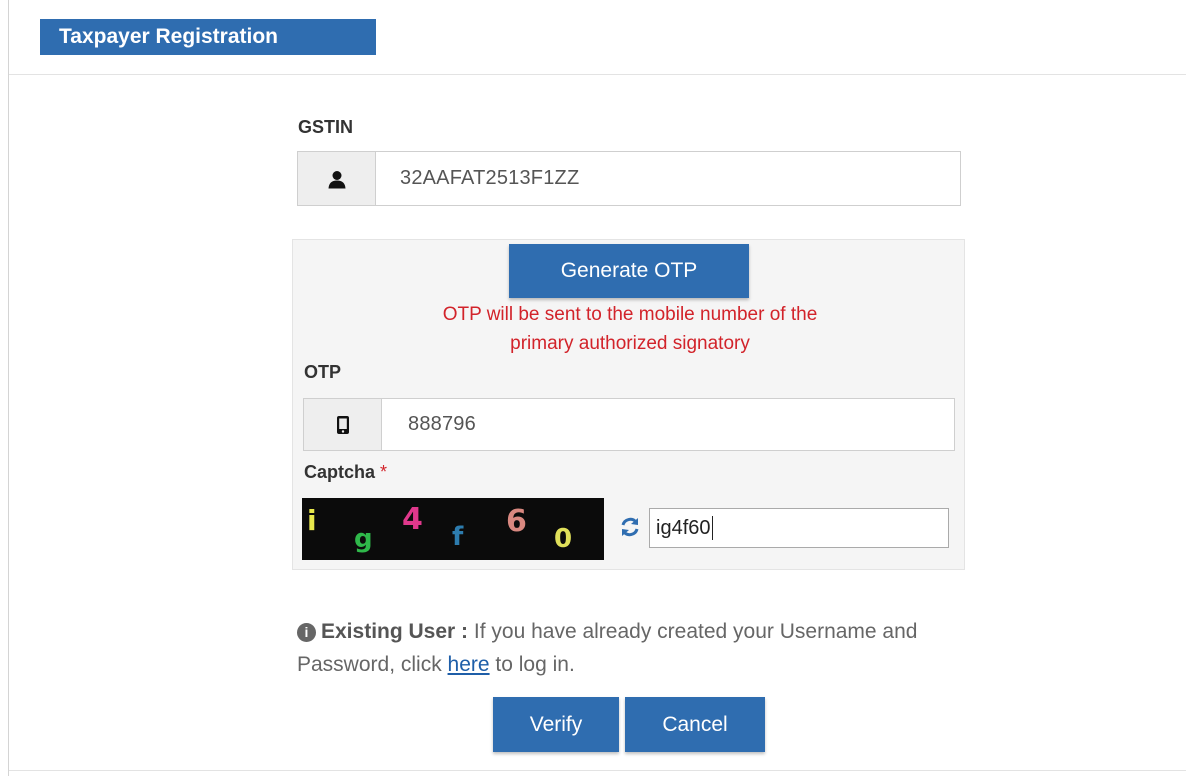 The height and width of the screenshot is (776, 1186). Describe the element at coordinates (384, 472) in the screenshot. I see `required-asterisk: *` at that location.